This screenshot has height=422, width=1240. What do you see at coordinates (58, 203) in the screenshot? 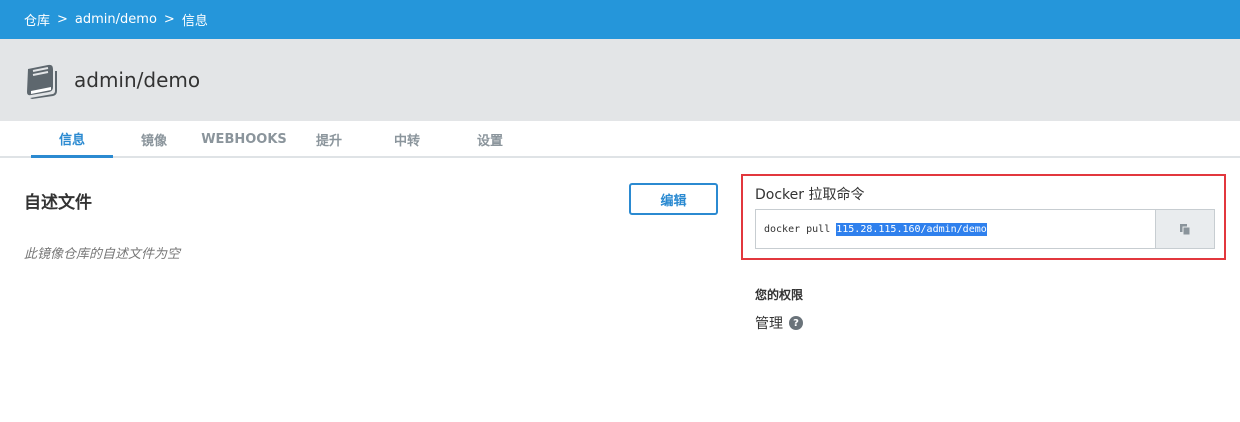
I see `readme-title: 自述文件` at bounding box center [58, 203].